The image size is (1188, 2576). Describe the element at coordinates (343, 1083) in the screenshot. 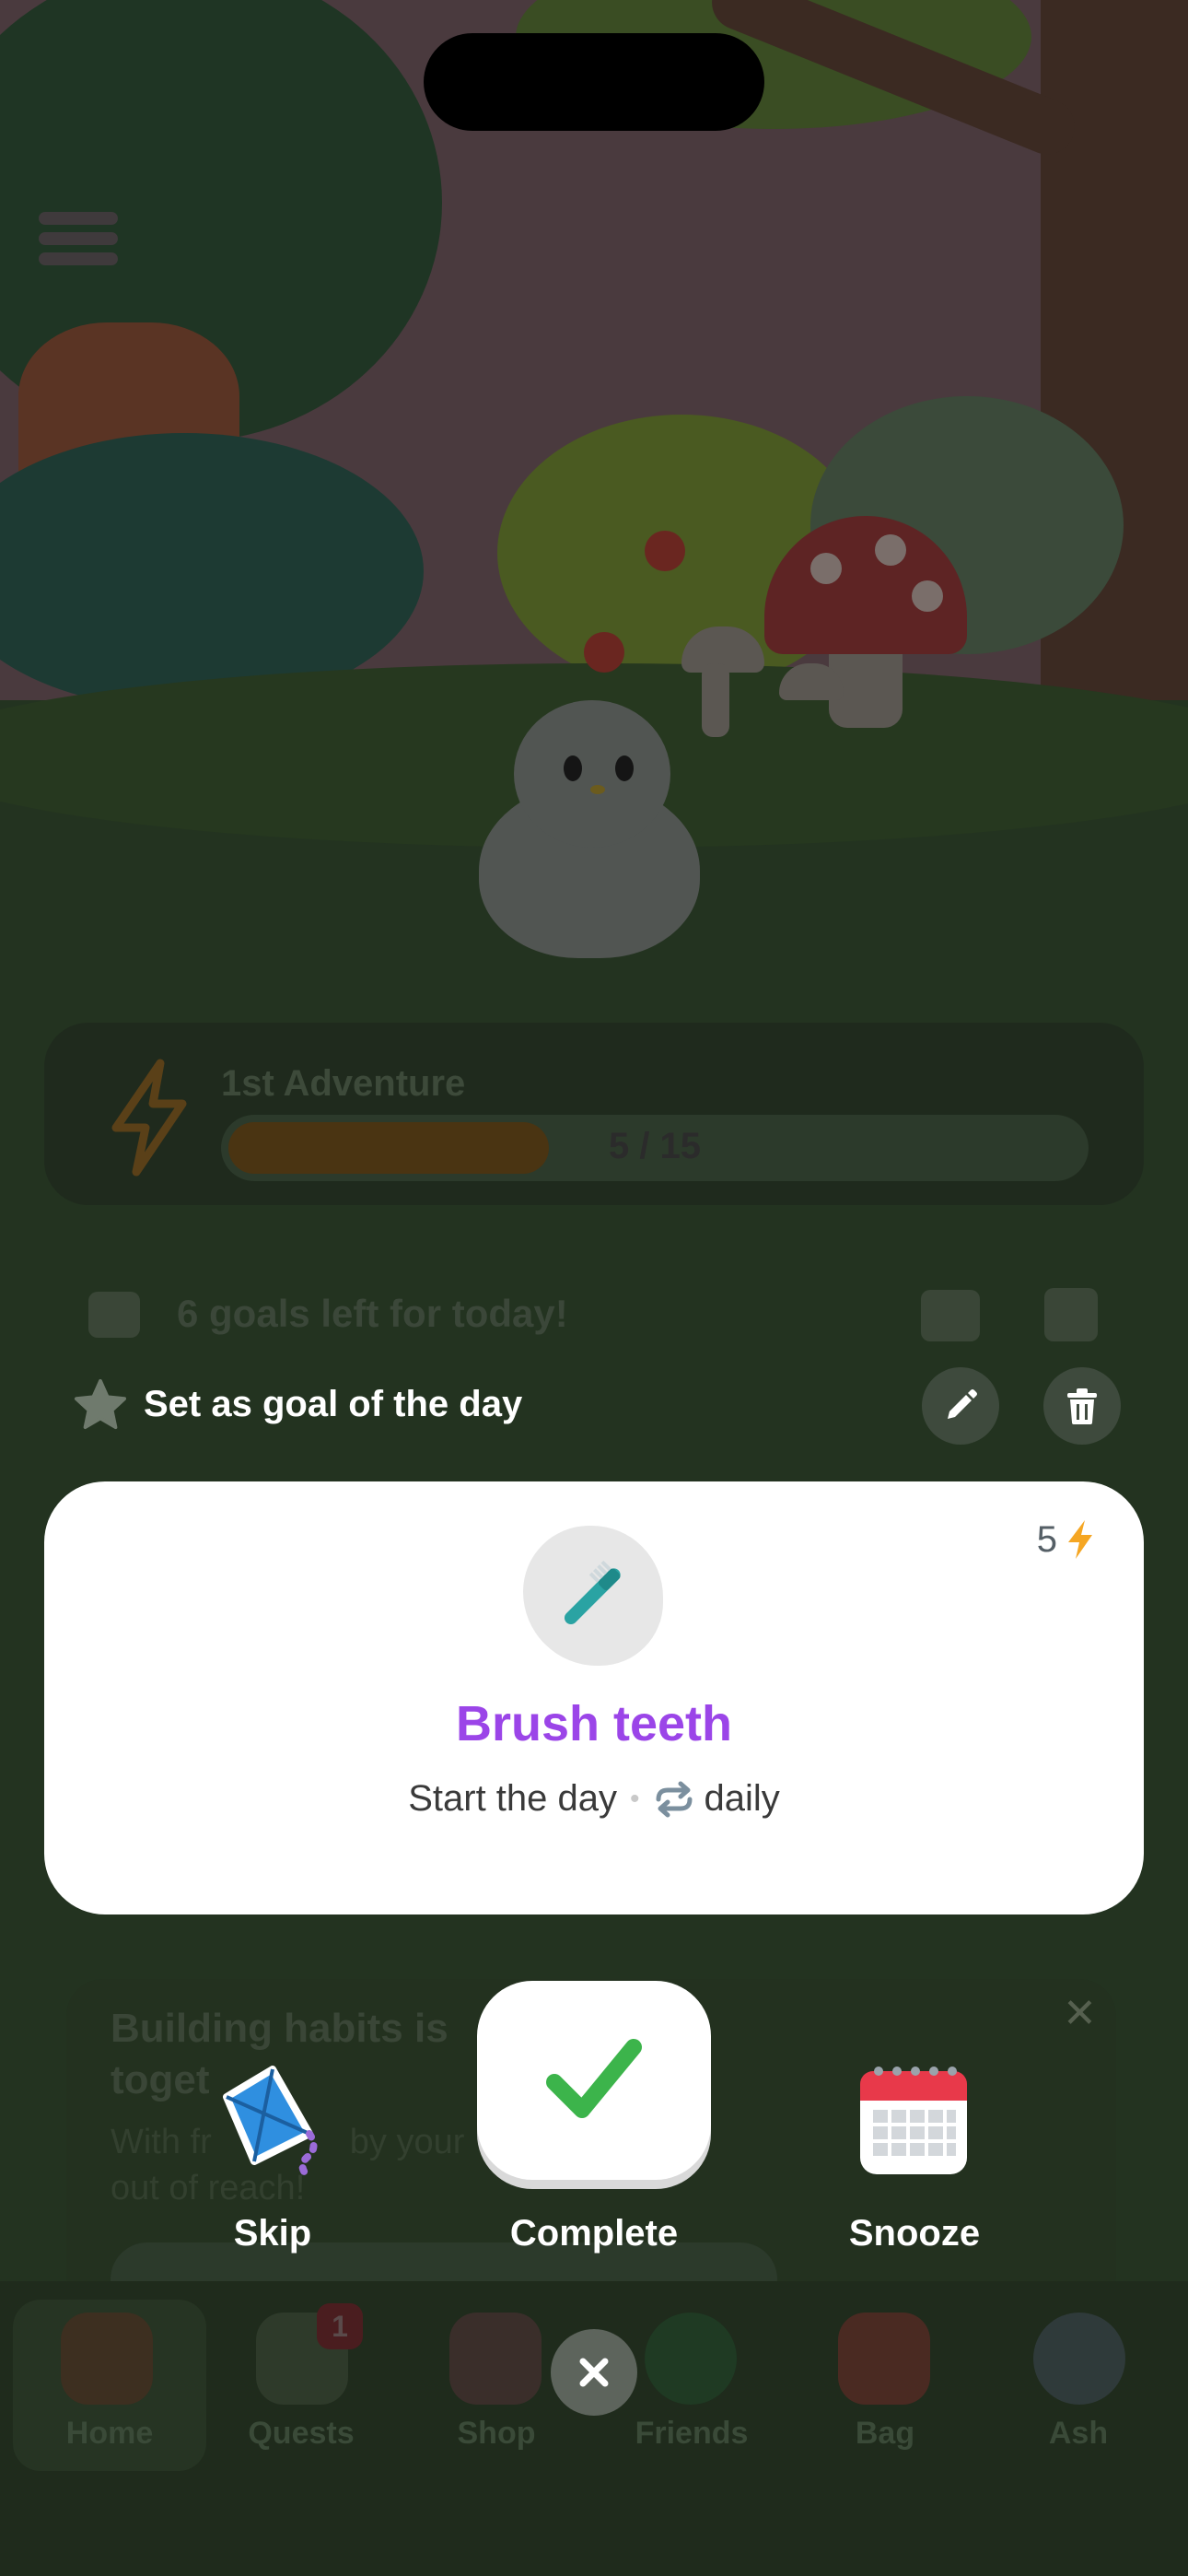

I see `adventure-title: 1st Adventure` at that location.